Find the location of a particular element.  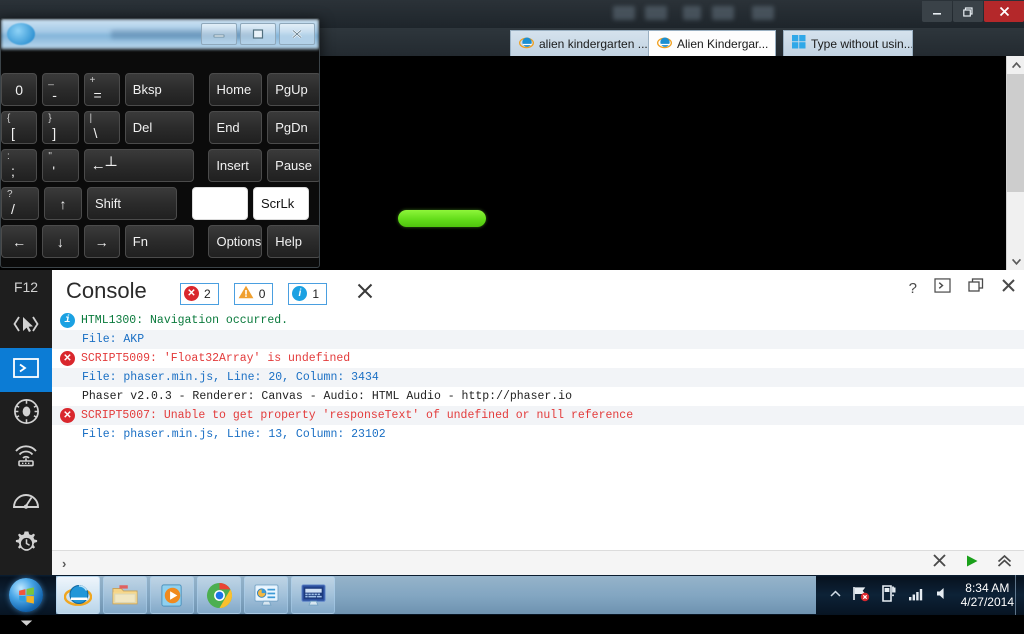

osk-key: ← is located at coordinates (19, 241).